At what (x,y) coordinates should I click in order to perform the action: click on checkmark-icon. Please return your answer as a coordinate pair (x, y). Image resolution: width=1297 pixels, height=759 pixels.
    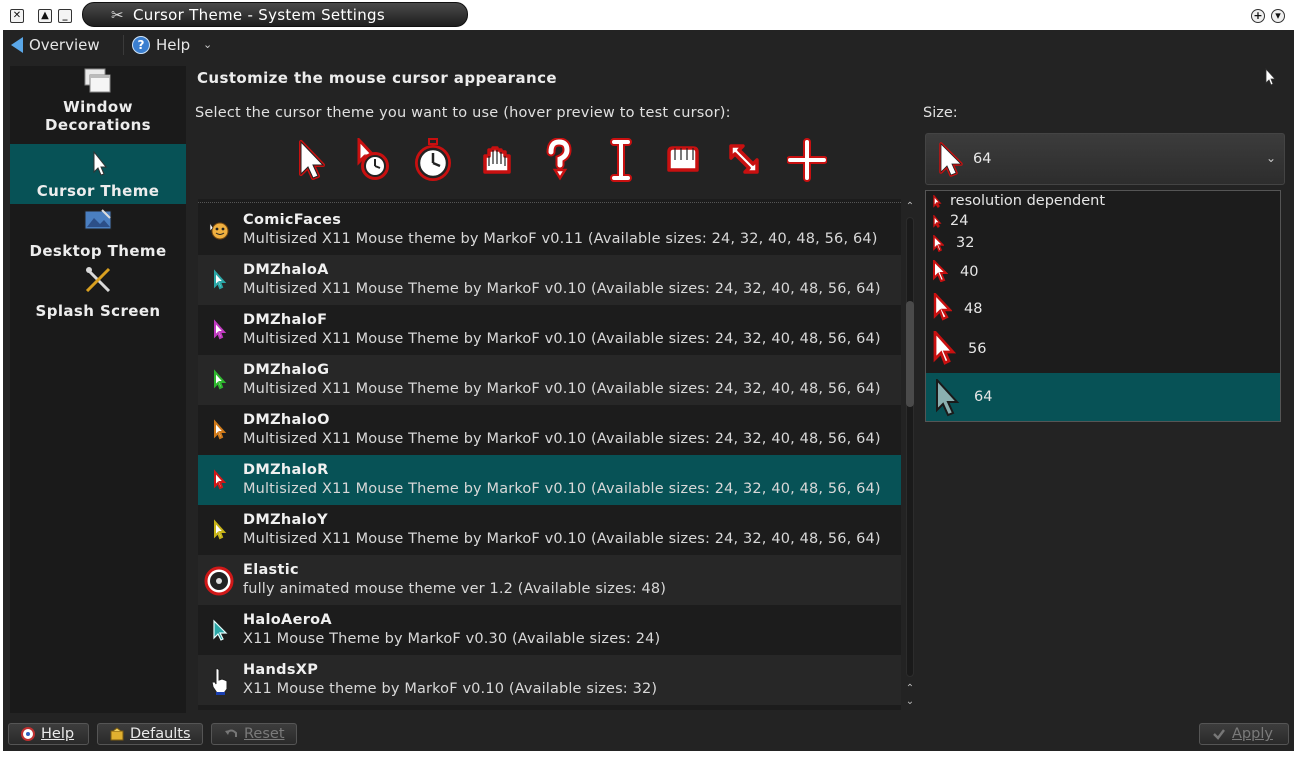
    Looking at the image, I should click on (1219, 734).